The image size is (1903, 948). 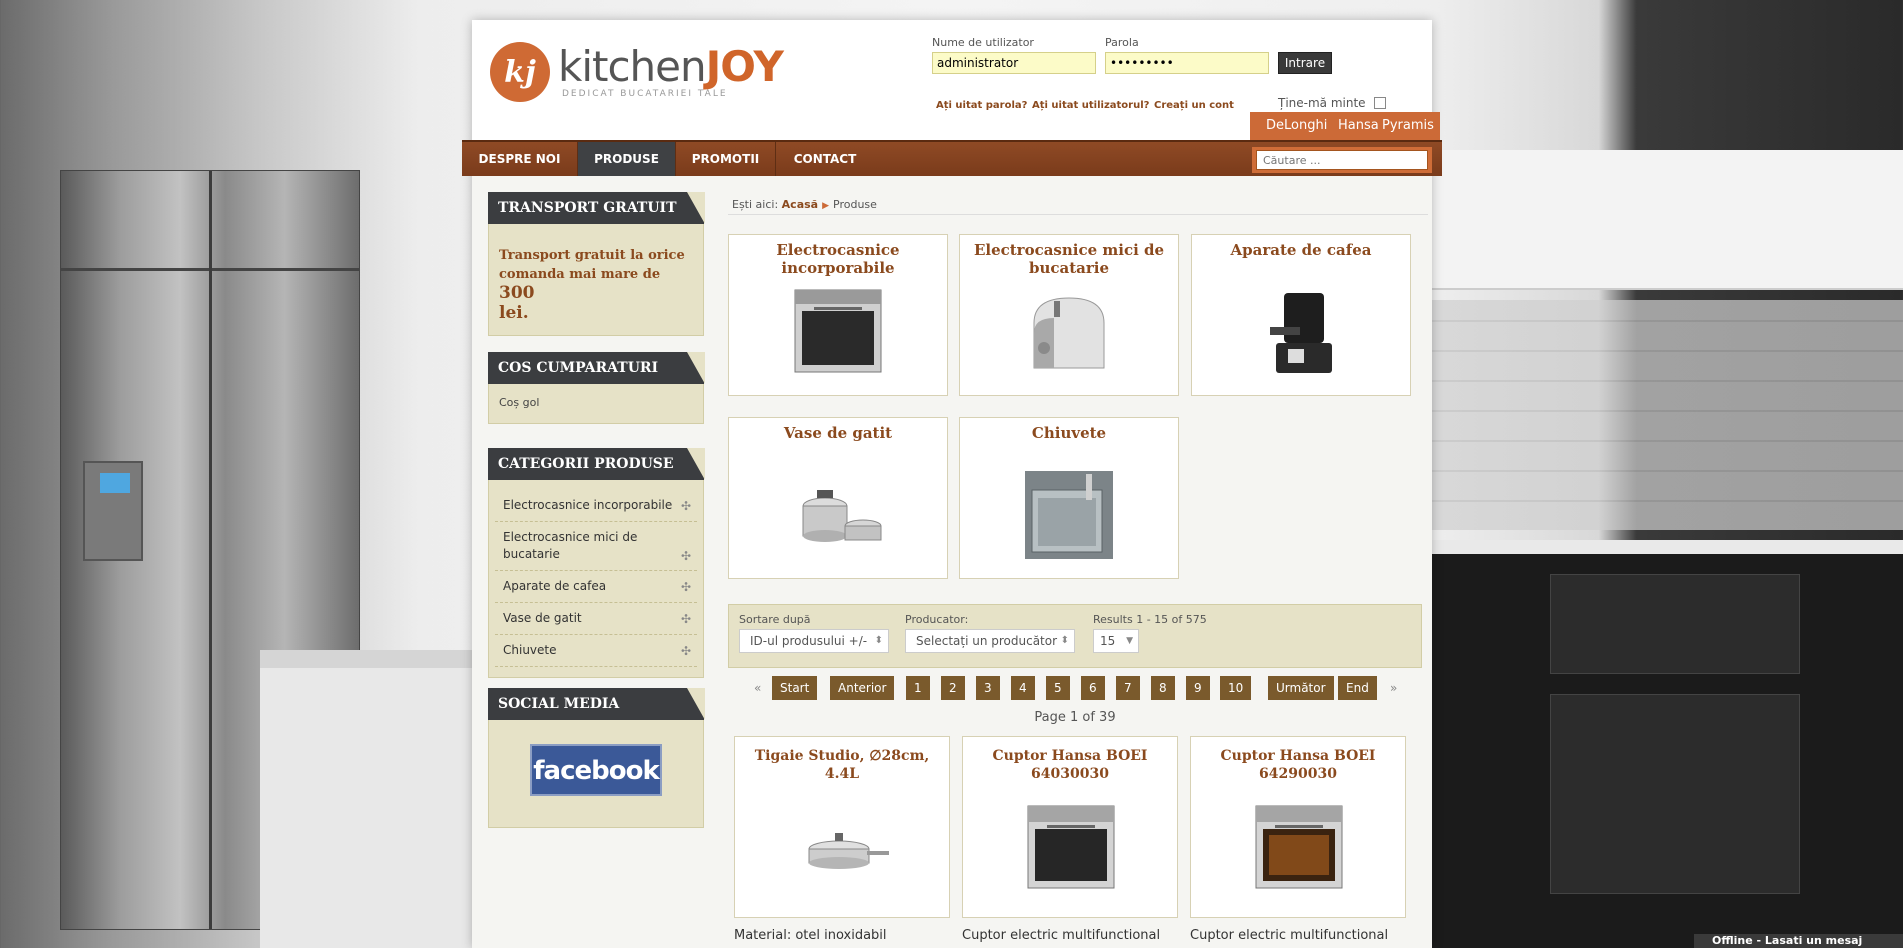 I want to click on category-box-aparate-cafea: Aparate de cafea, so click(x=1301, y=315).